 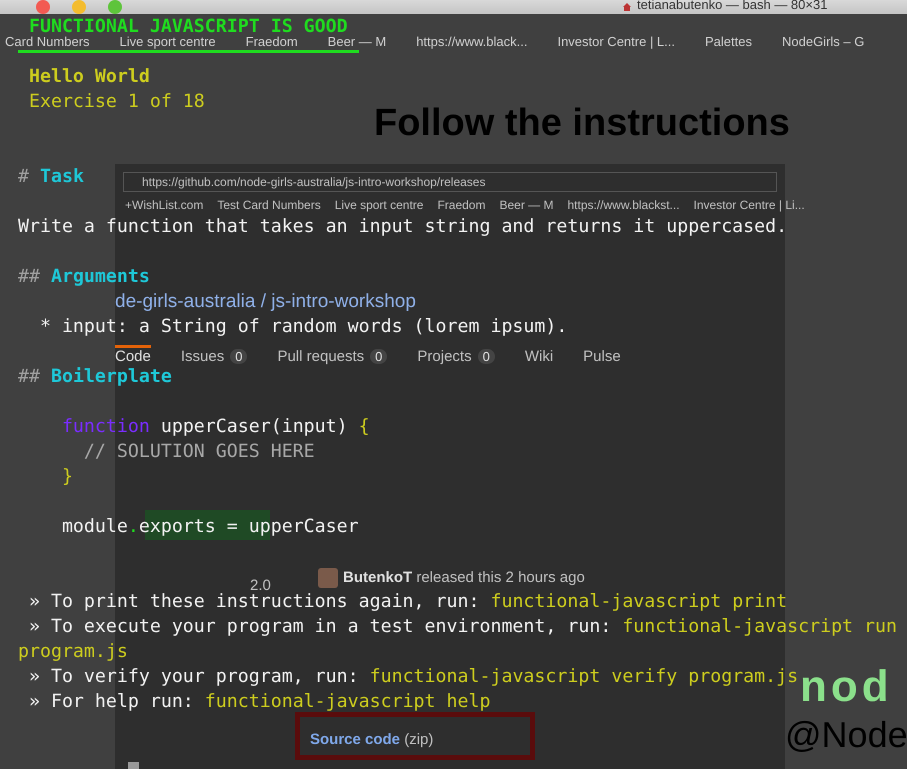 I want to click on terminal-line: }, so click(x=66, y=476).